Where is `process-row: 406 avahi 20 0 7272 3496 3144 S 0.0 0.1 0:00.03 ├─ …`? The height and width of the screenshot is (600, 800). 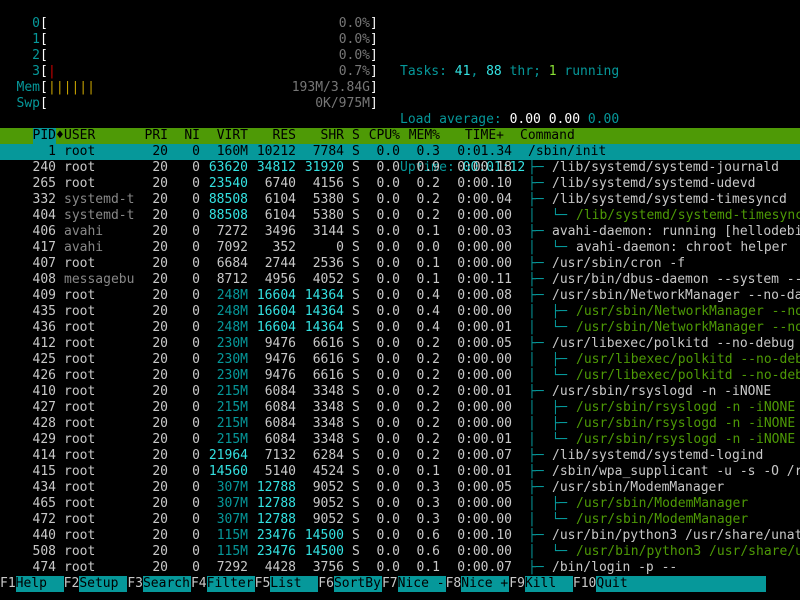
process-row: 406 avahi 20 0 7272 3496 3144 S 0.0 0.1 0:00.03 ├─ … is located at coordinates (400, 232).